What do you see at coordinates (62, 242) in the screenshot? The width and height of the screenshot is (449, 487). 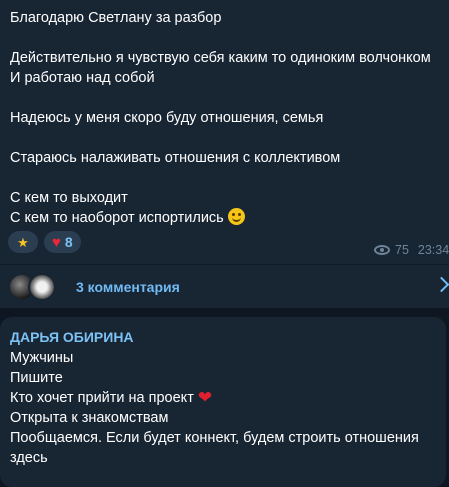 I see `reaction-heart-button: ♥ 8` at bounding box center [62, 242].